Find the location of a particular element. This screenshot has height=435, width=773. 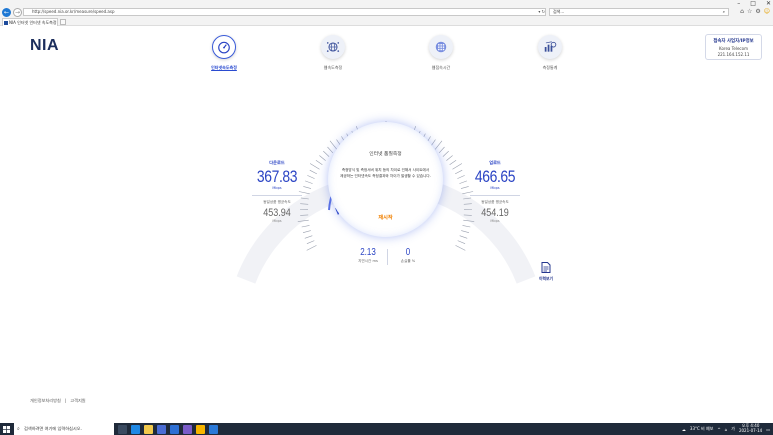

download-avg-value: 453.94 is located at coordinates (277, 213).